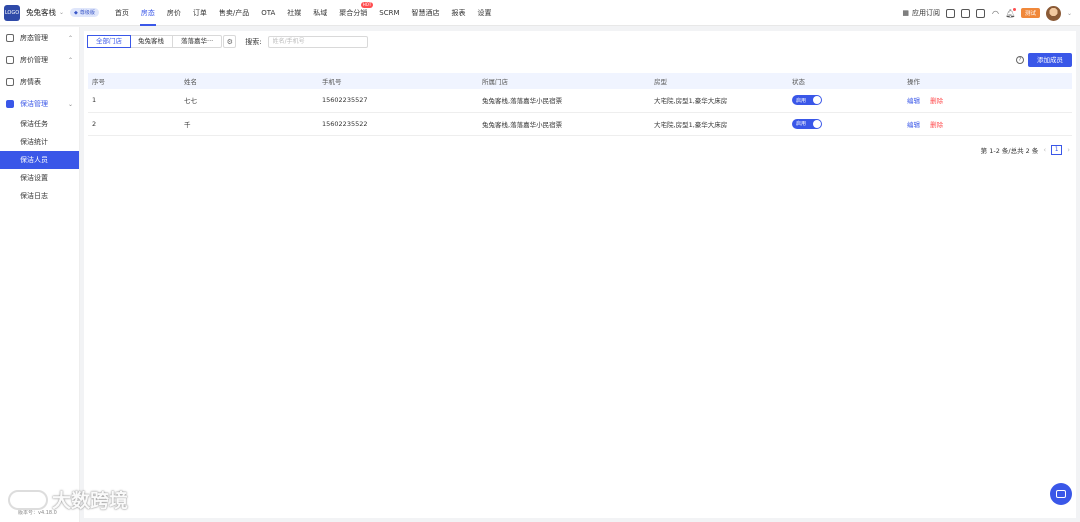 The width and height of the screenshot is (1080, 522). Describe the element at coordinates (39, 38) in the screenshot. I see `sidebar-group-room-status: 房态管理 ⌃` at that location.